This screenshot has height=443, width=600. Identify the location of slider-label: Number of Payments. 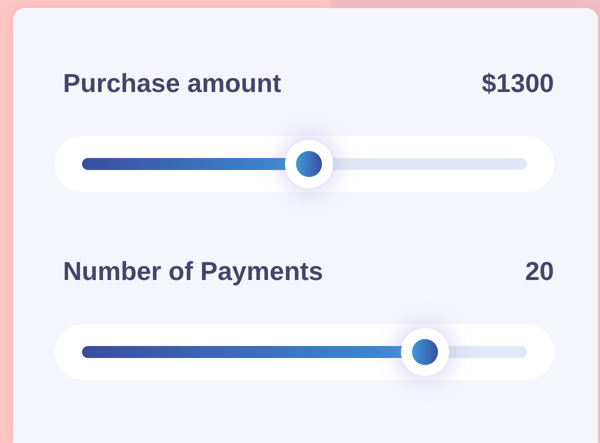
(193, 271).